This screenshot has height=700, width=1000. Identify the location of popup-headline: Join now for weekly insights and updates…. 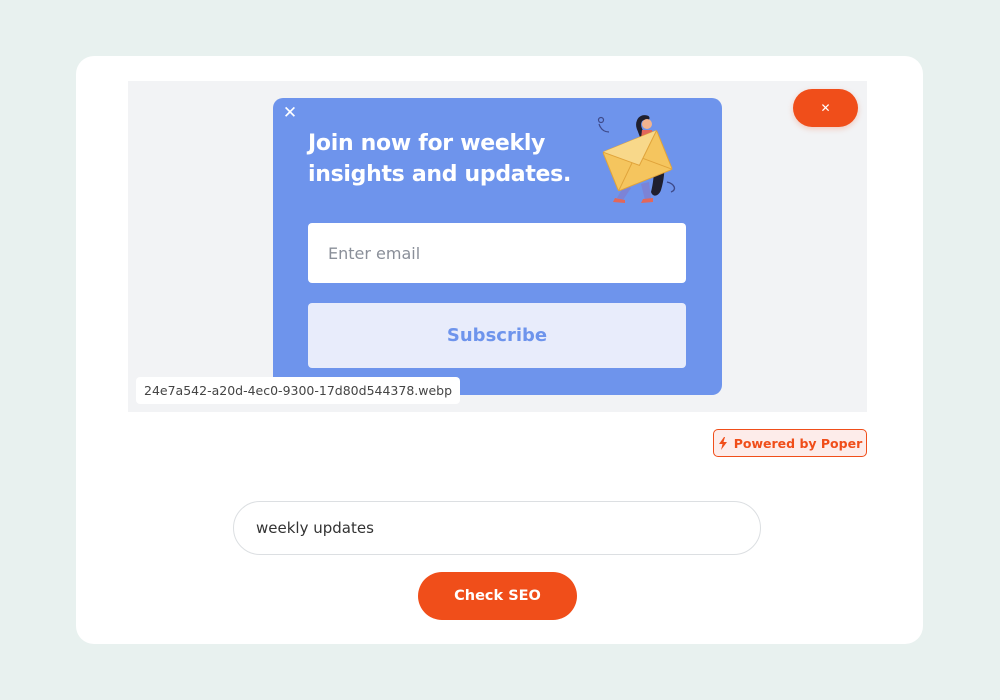
(440, 159).